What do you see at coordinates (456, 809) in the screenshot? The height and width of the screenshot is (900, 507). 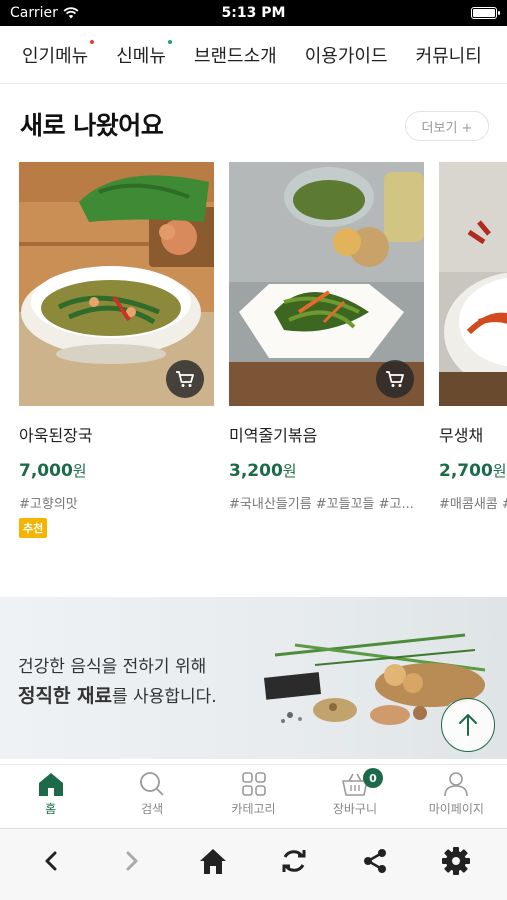 I see `tab-label: 마이페이지` at bounding box center [456, 809].